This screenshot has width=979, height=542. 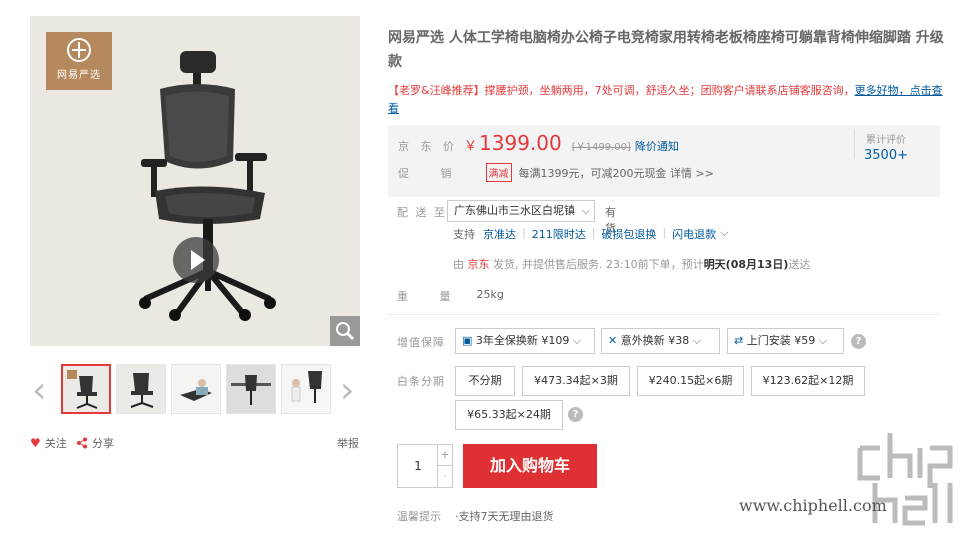 What do you see at coordinates (781, 340) in the screenshot?
I see `guarantee-option-label: 上门安装 ¥59` at bounding box center [781, 340].